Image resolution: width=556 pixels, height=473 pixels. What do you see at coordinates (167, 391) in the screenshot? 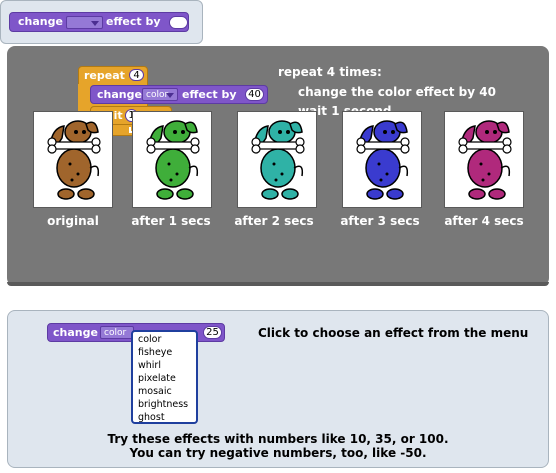
I see `menu-item-mosaic: mosaic` at bounding box center [167, 391].